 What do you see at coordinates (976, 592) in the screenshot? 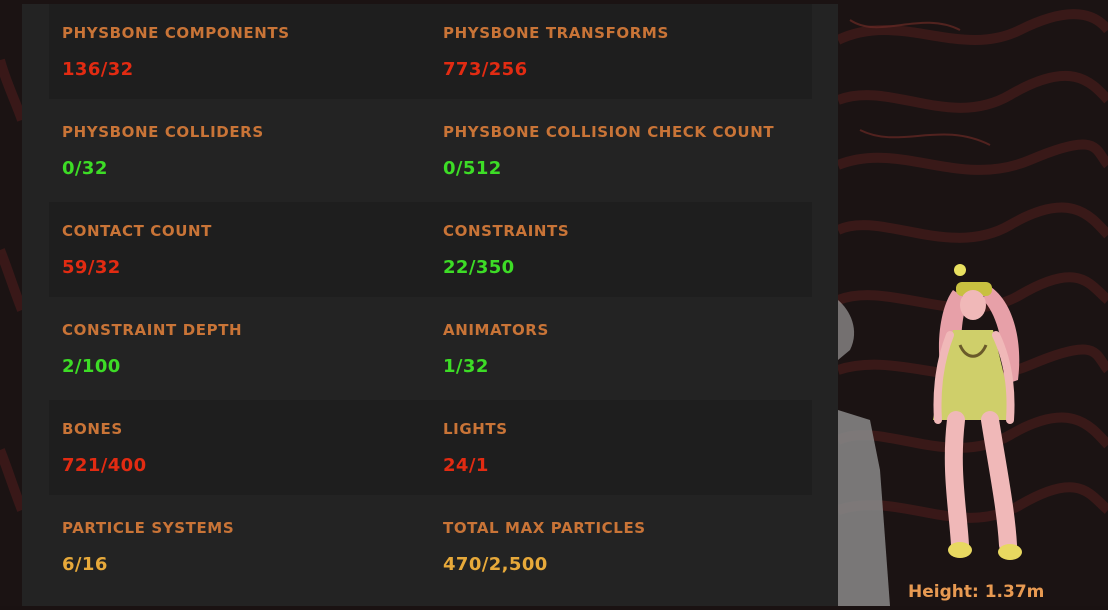
I see `avatar-height-label: Height: 1.37m` at bounding box center [976, 592].